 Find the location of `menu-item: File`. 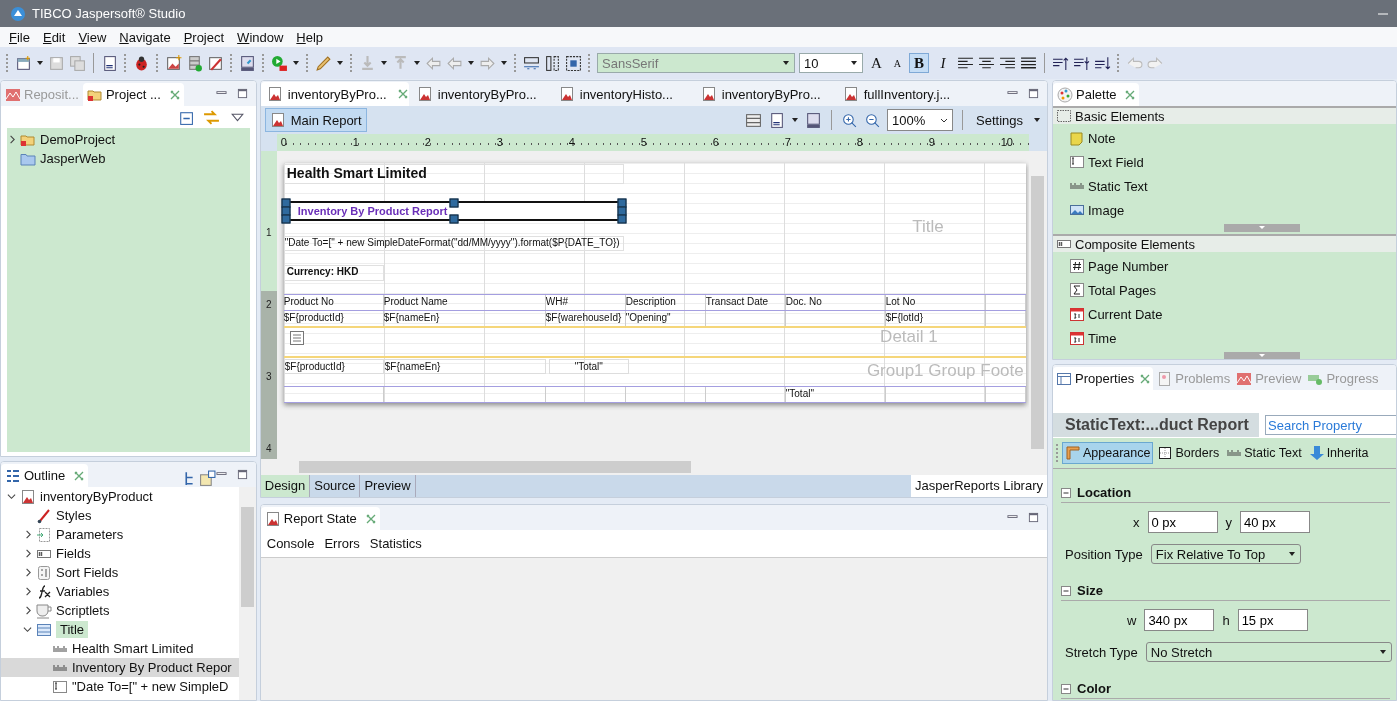

menu-item: File is located at coordinates (20, 37).